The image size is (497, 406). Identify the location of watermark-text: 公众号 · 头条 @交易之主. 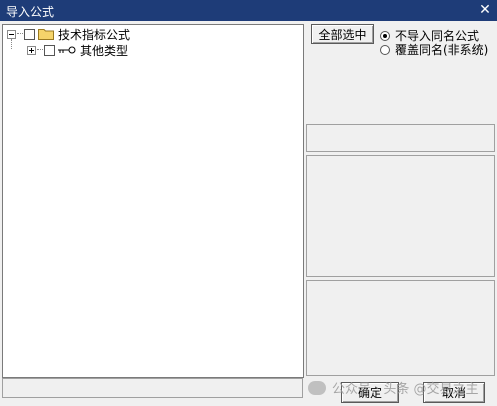
(405, 389).